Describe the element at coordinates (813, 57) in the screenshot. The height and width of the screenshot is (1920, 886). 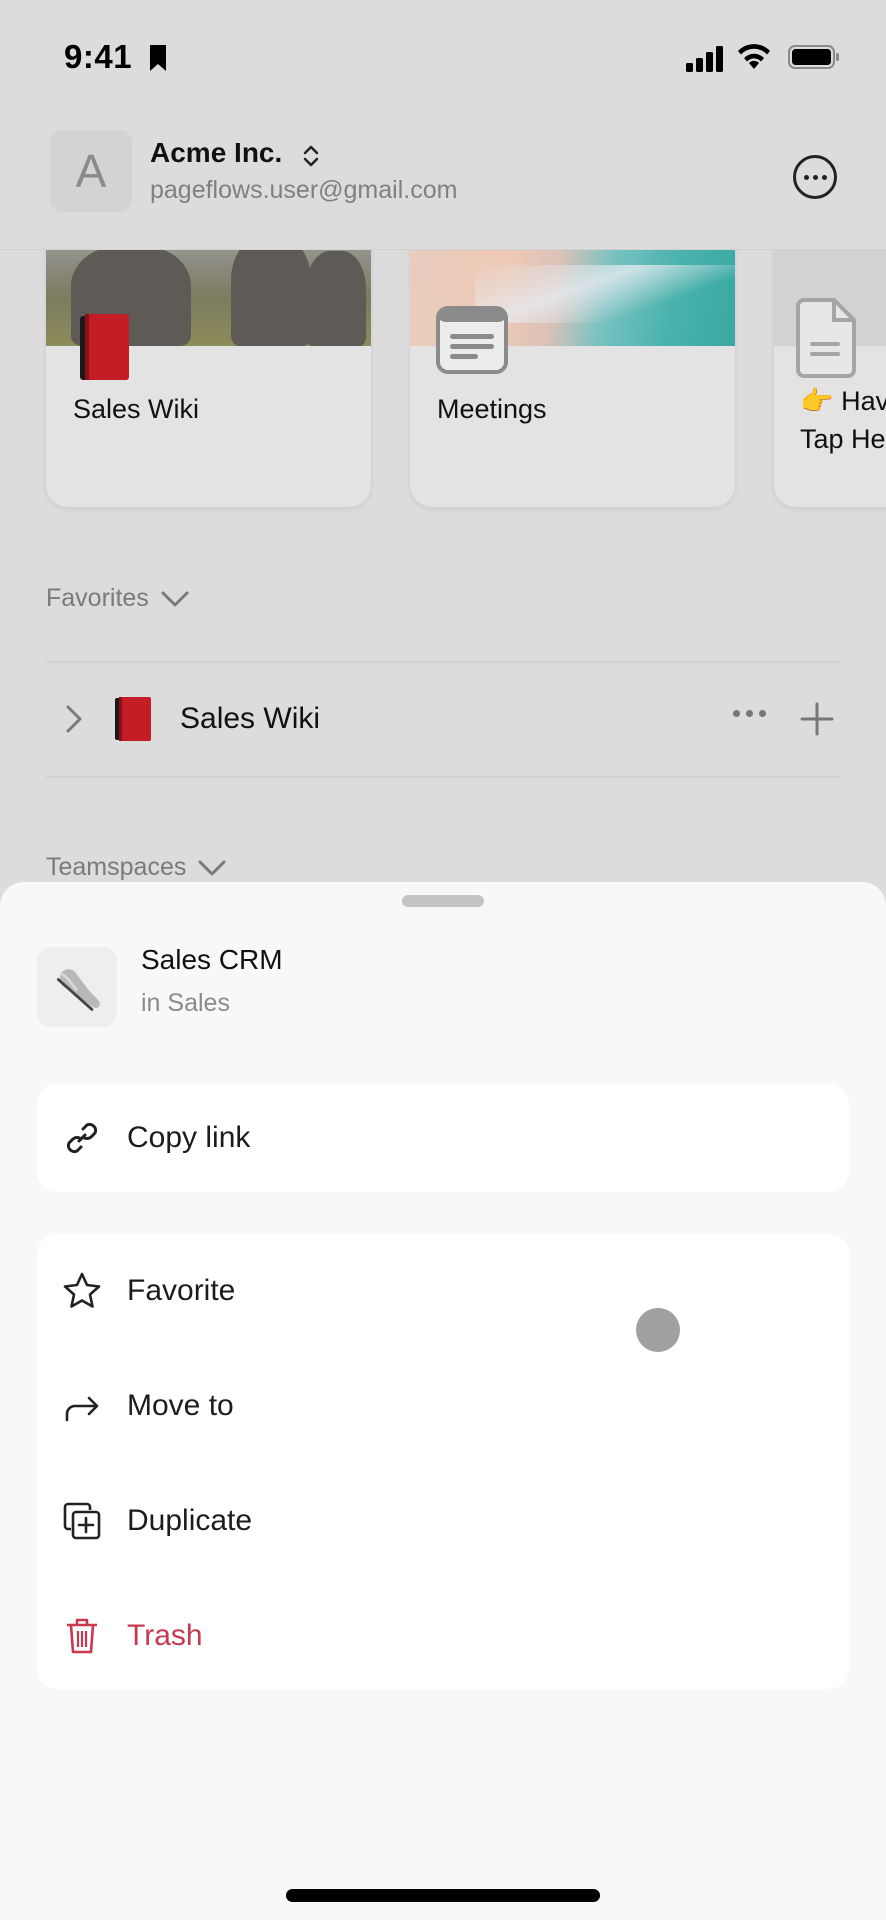
I see `battery-icon` at that location.